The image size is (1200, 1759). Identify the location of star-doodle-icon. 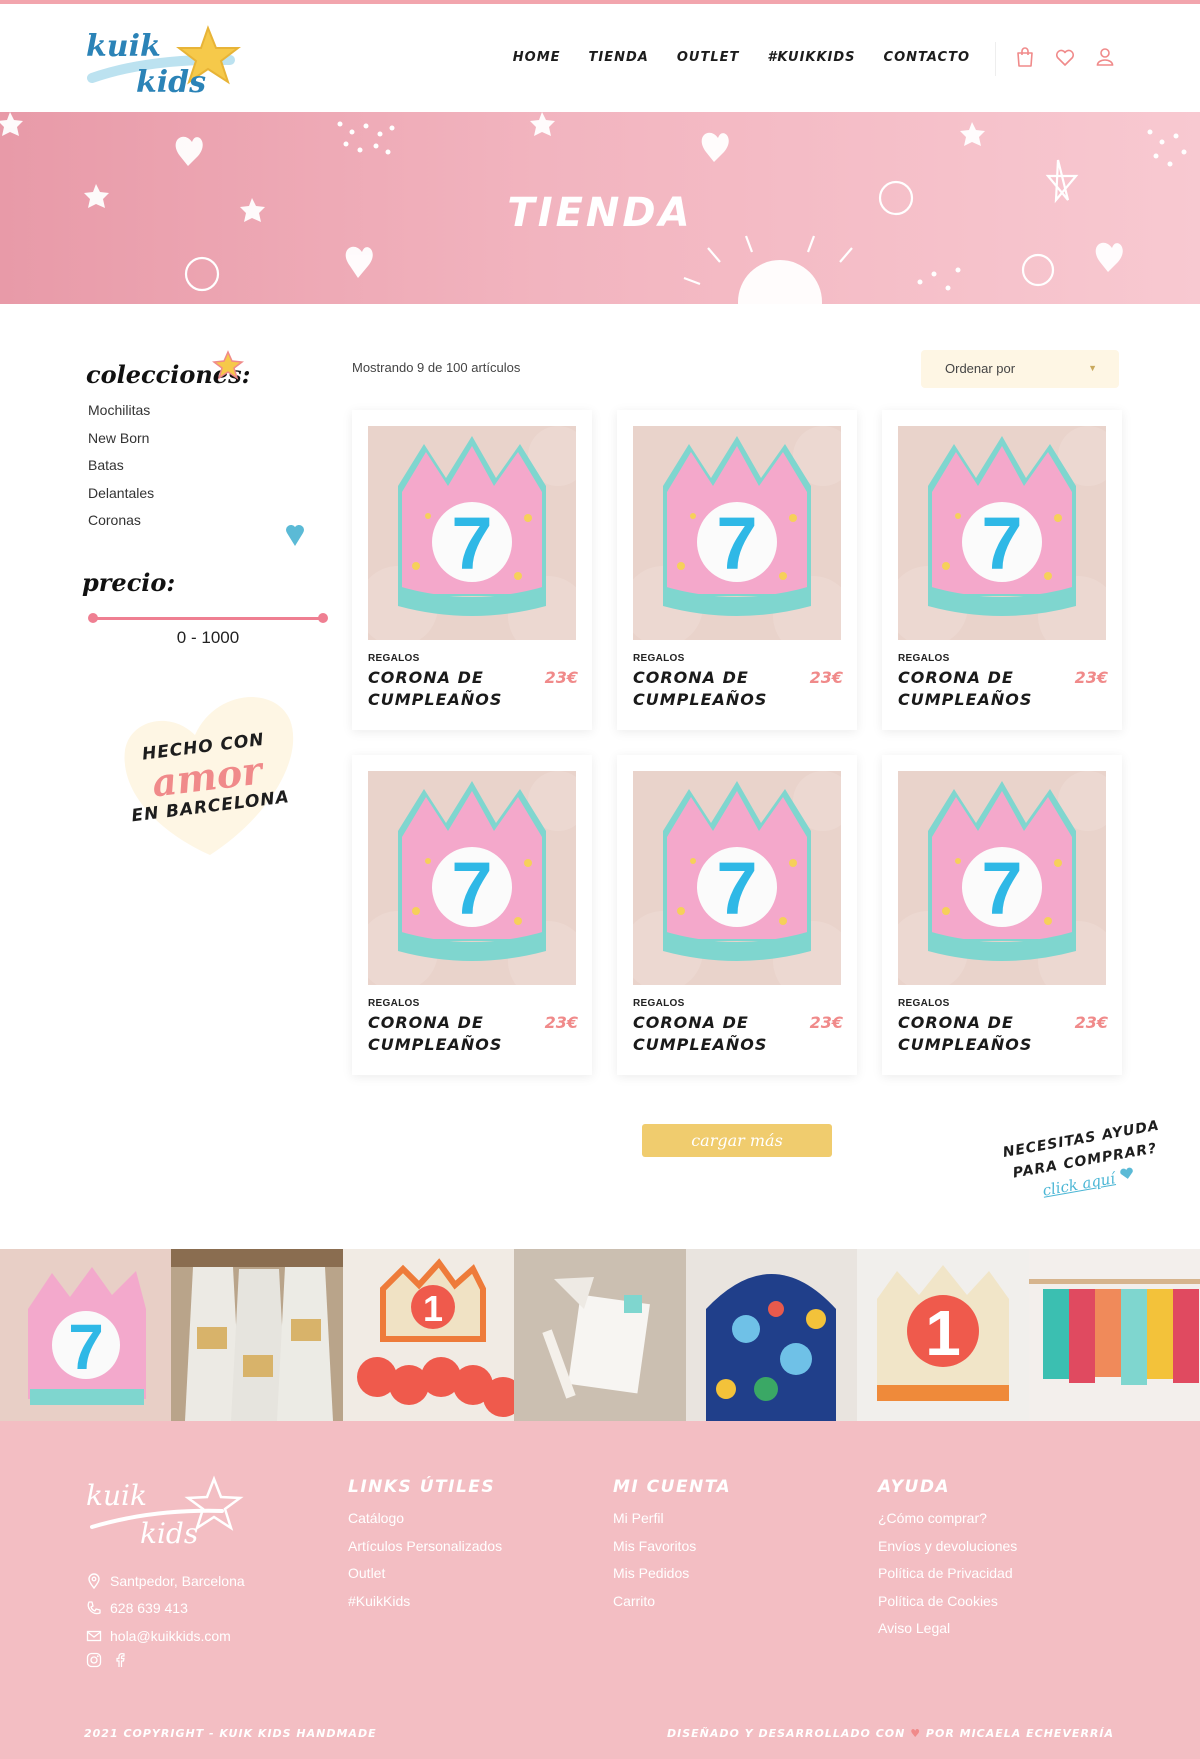
(228, 365).